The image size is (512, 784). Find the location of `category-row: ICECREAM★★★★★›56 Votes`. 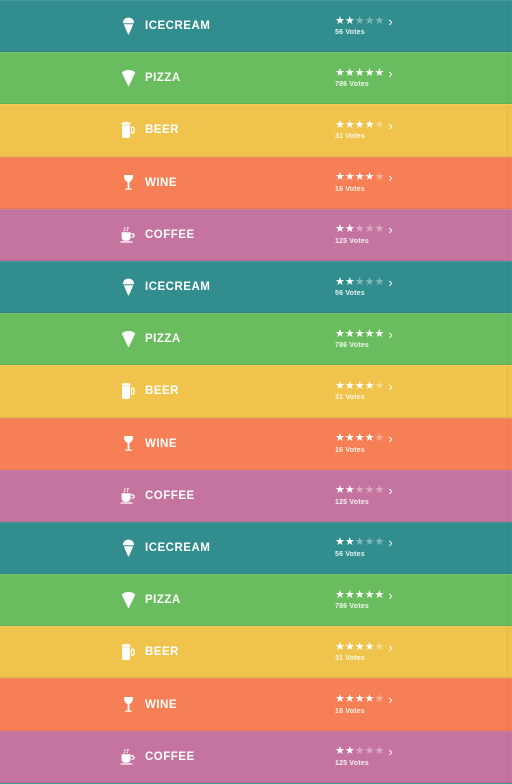

category-row: ICECREAM★★★★★›56 Votes is located at coordinates (256, 548).